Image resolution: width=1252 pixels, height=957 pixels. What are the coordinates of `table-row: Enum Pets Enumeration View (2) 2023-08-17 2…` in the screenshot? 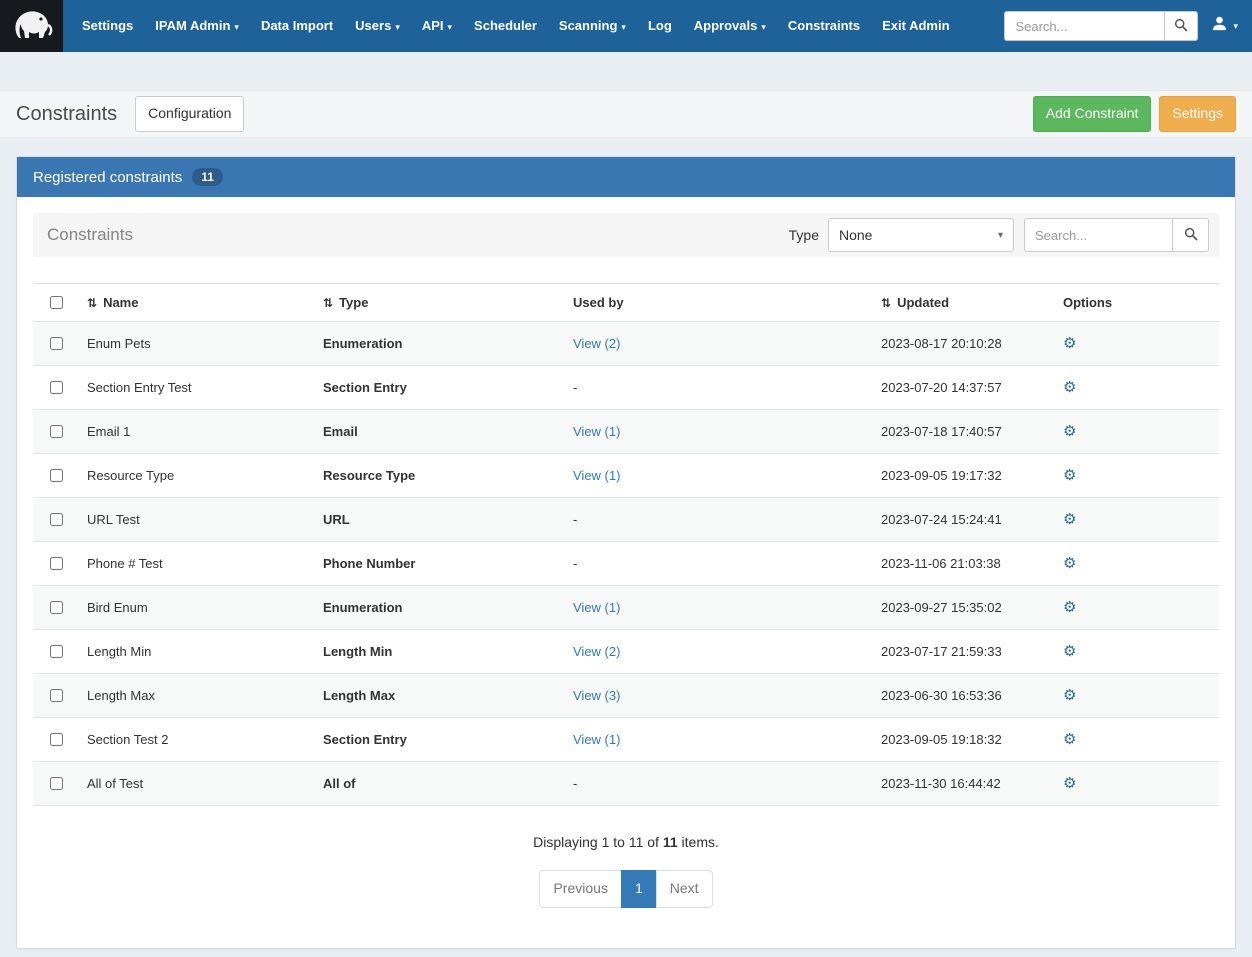 It's located at (626, 343).